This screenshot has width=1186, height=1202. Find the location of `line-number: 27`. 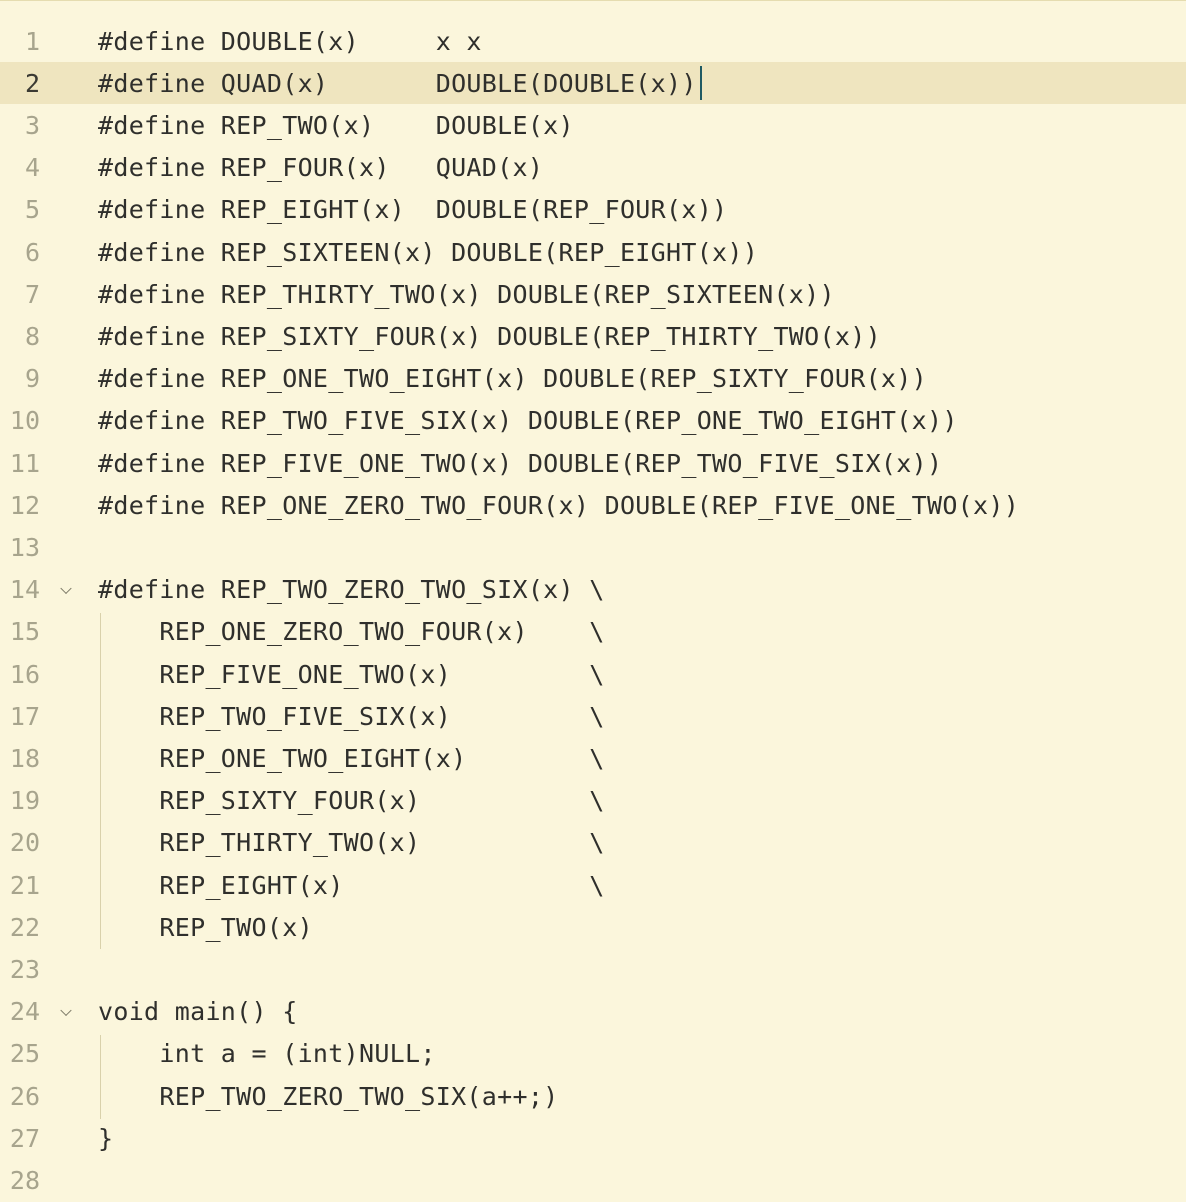

line-number: 27 is located at coordinates (24, 1138).